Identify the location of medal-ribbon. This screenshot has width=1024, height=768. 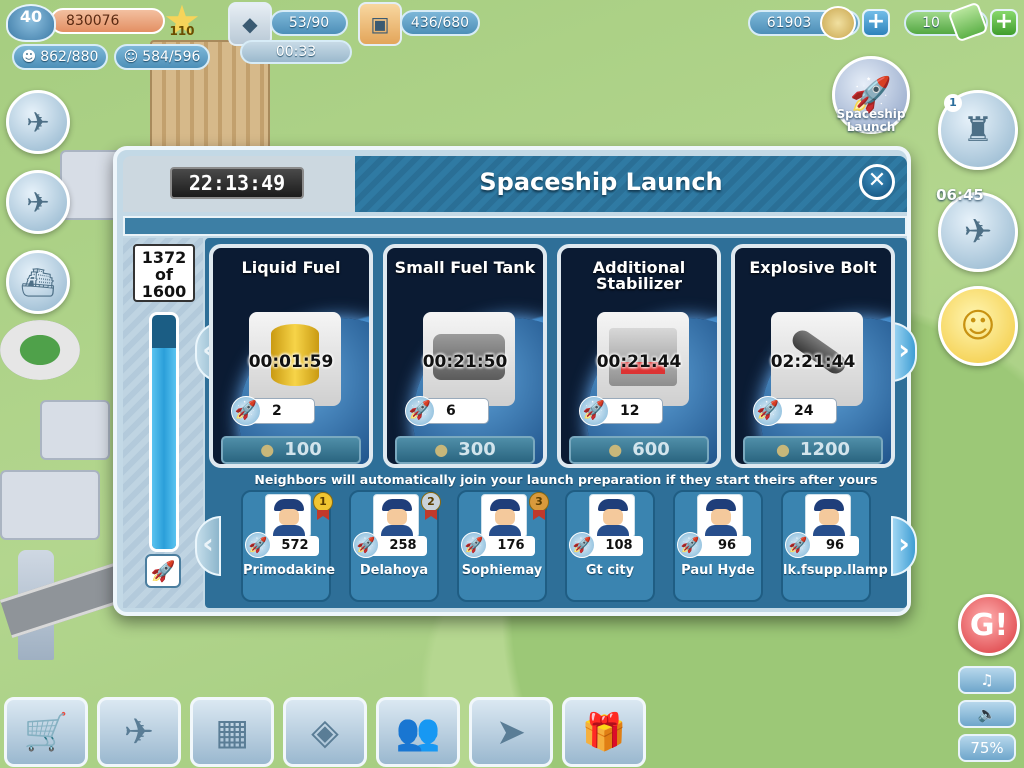
(539, 515).